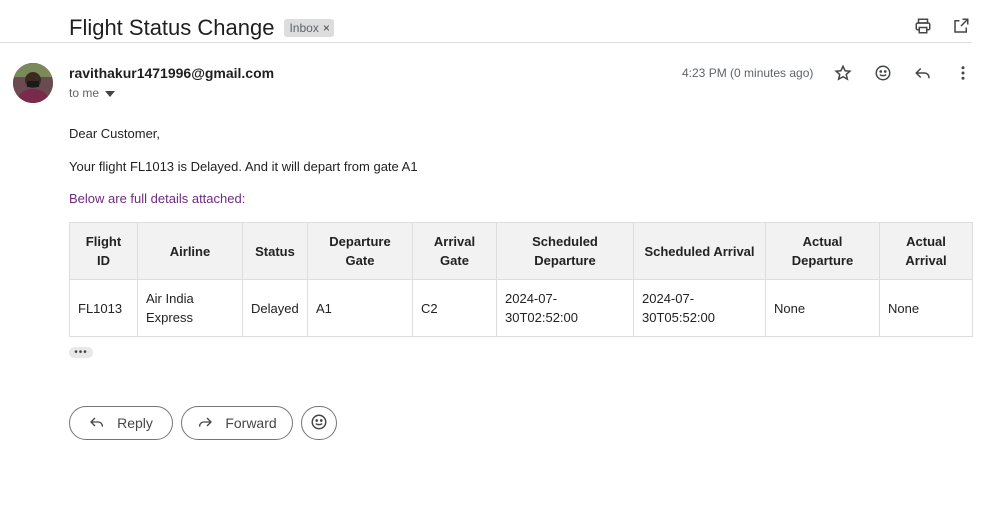 This screenshot has height=523, width=1005. I want to click on chevron-down-icon, so click(110, 93).